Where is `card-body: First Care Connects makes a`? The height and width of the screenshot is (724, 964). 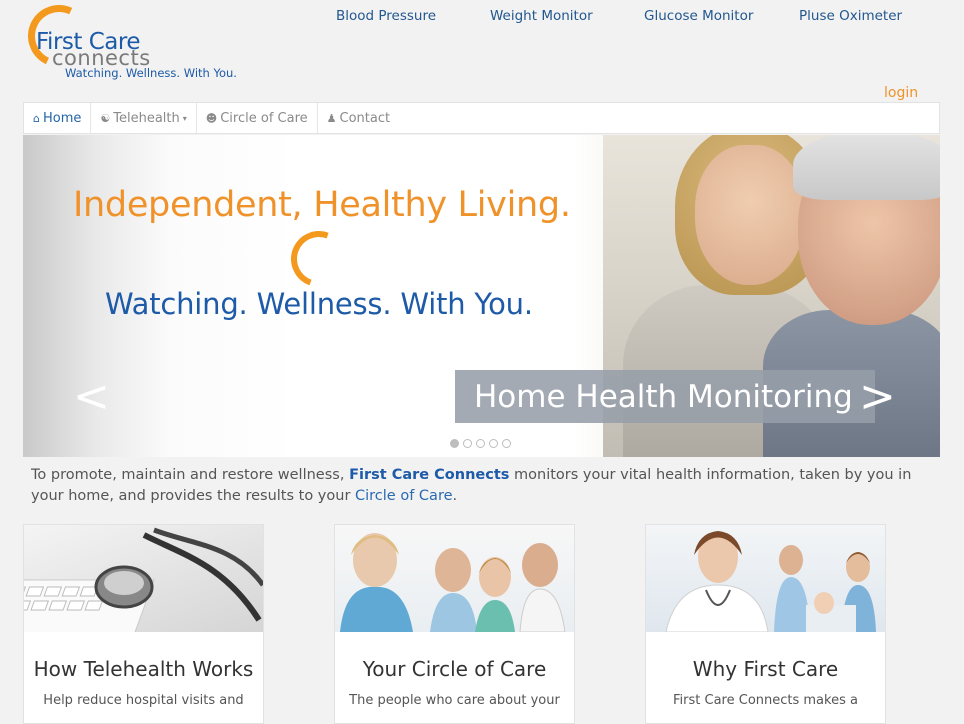 card-body: First Care Connects makes a is located at coordinates (765, 700).